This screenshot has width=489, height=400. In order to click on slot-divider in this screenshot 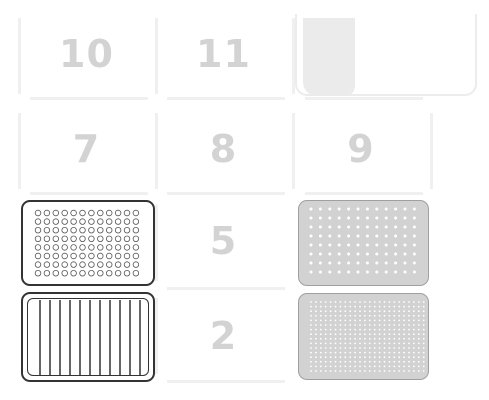, I will do `click(226, 193)`.